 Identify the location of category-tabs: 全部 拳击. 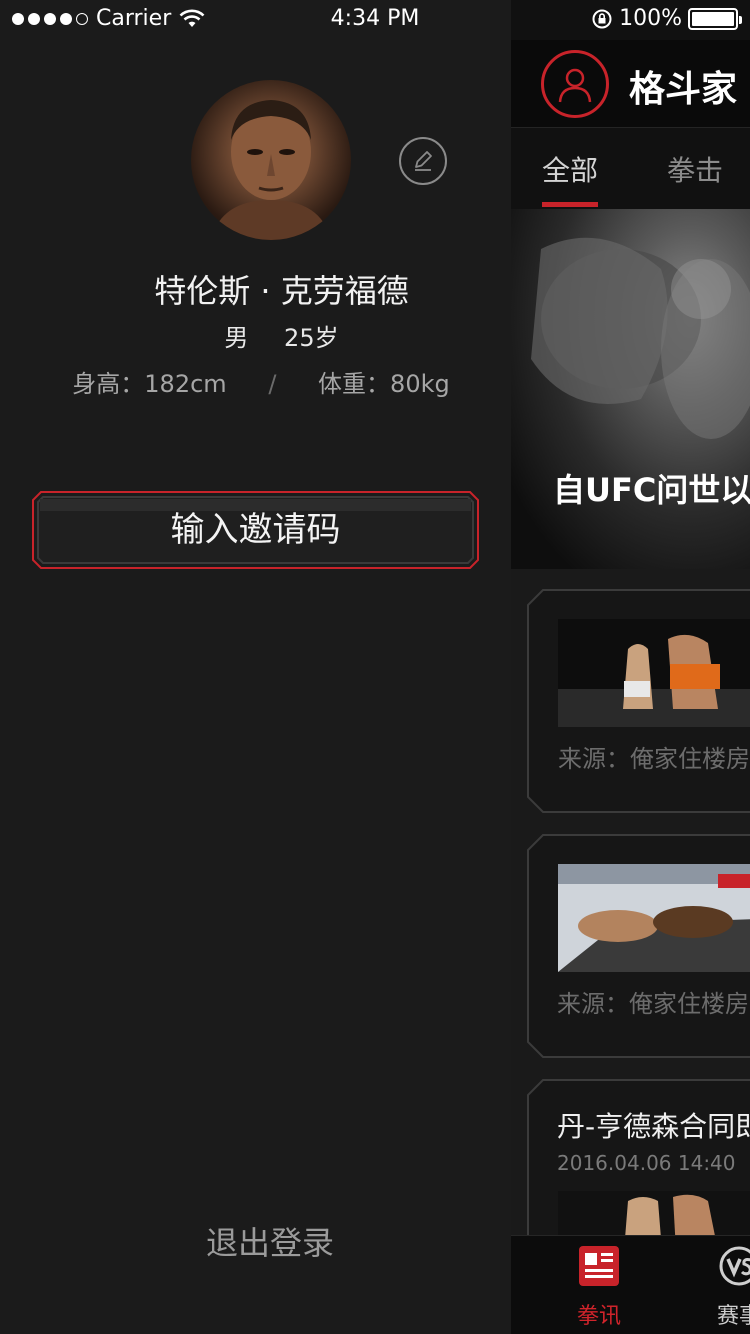
(630, 169).